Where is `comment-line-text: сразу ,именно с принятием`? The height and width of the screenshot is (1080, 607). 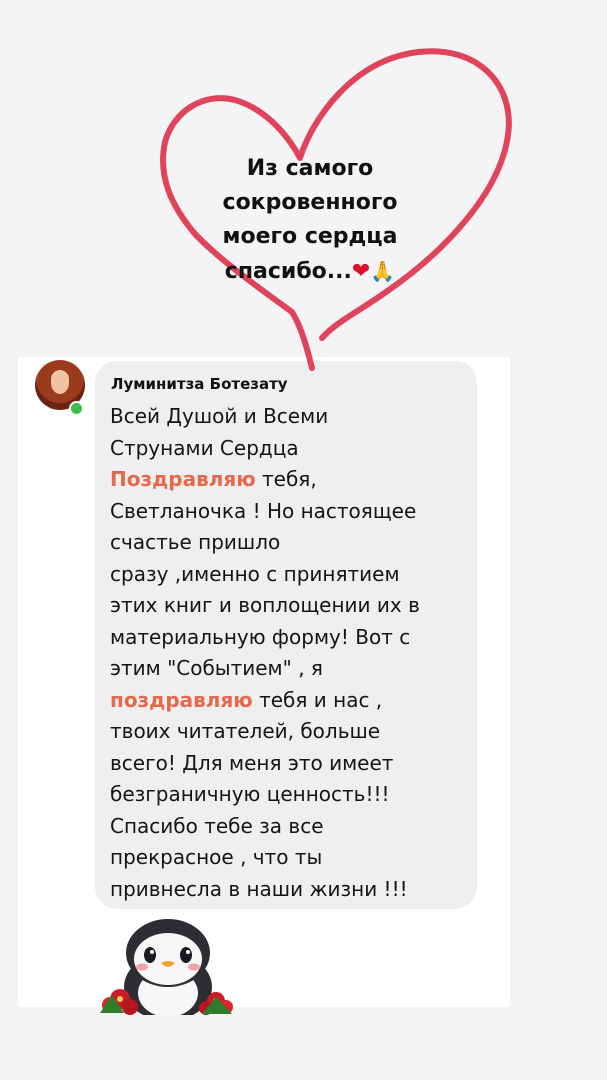
comment-line-text: сразу ,именно с принятием is located at coordinates (255, 573).